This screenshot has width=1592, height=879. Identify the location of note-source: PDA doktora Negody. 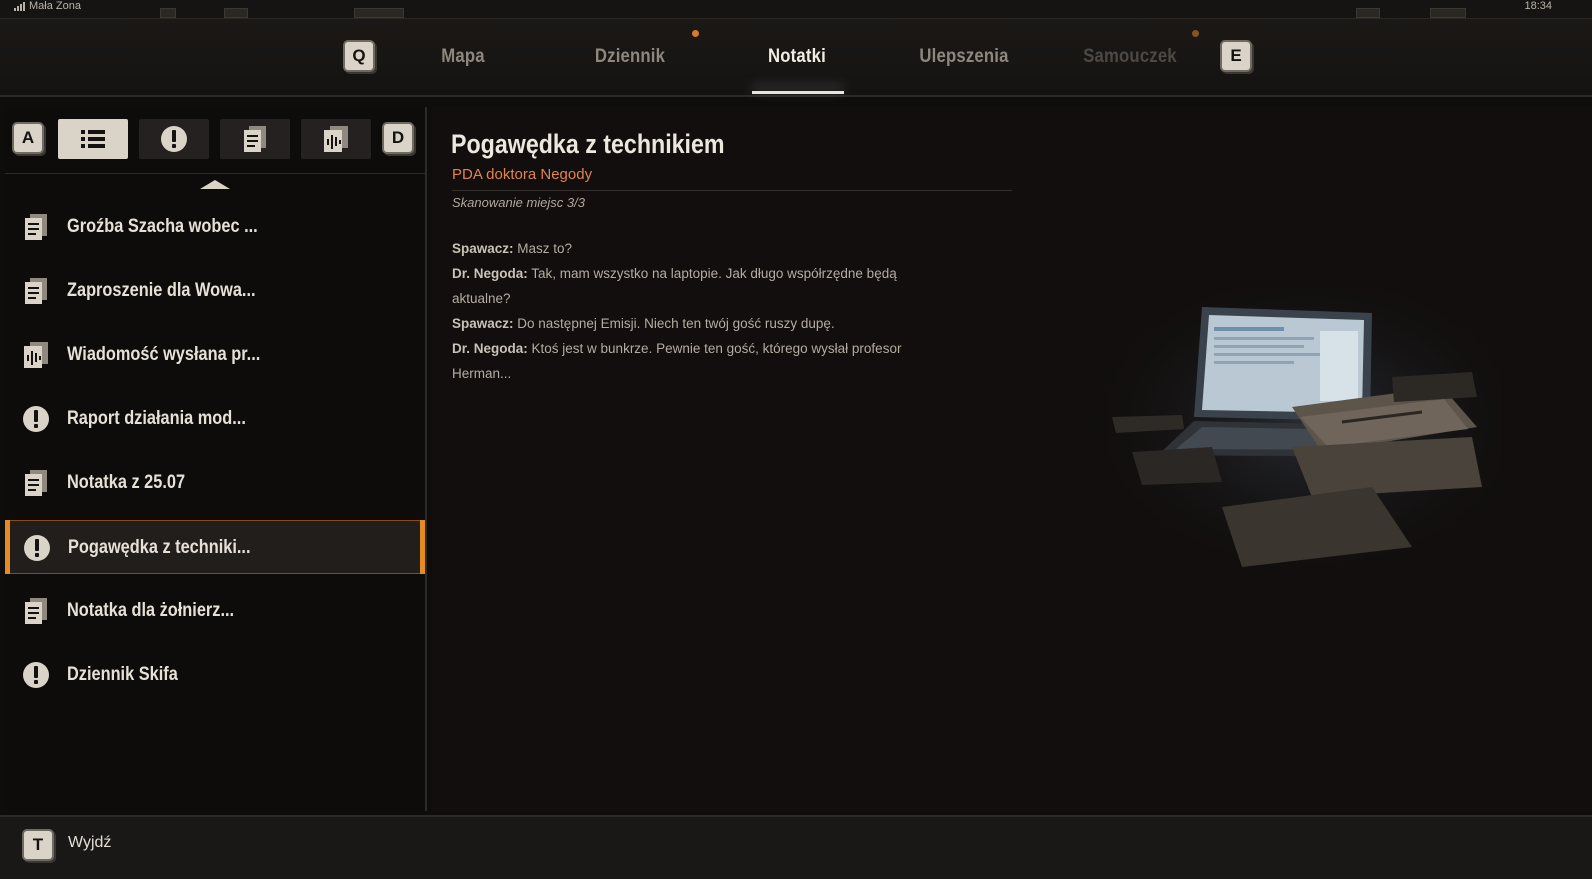
(522, 174).